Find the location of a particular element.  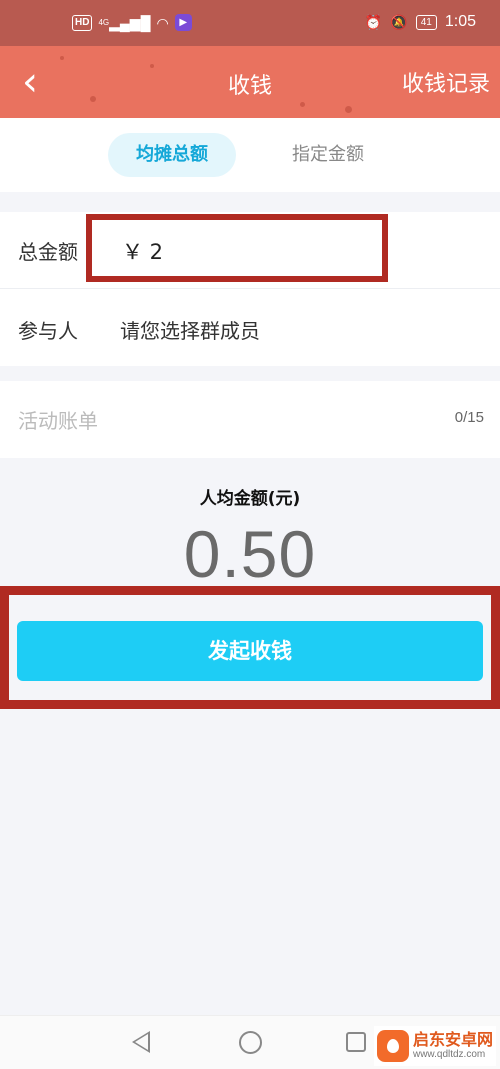

participants-row: 参与人 请您选择群成员 is located at coordinates (250, 327).